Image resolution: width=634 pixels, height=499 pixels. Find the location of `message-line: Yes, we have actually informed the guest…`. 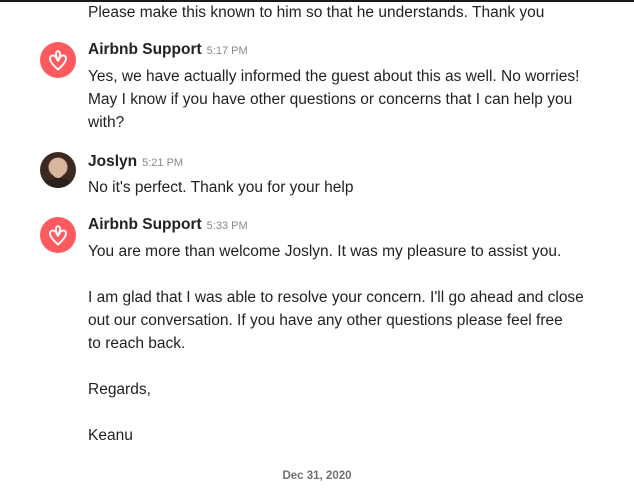

message-line: Yes, we have actually informed the guest… is located at coordinates (334, 76).